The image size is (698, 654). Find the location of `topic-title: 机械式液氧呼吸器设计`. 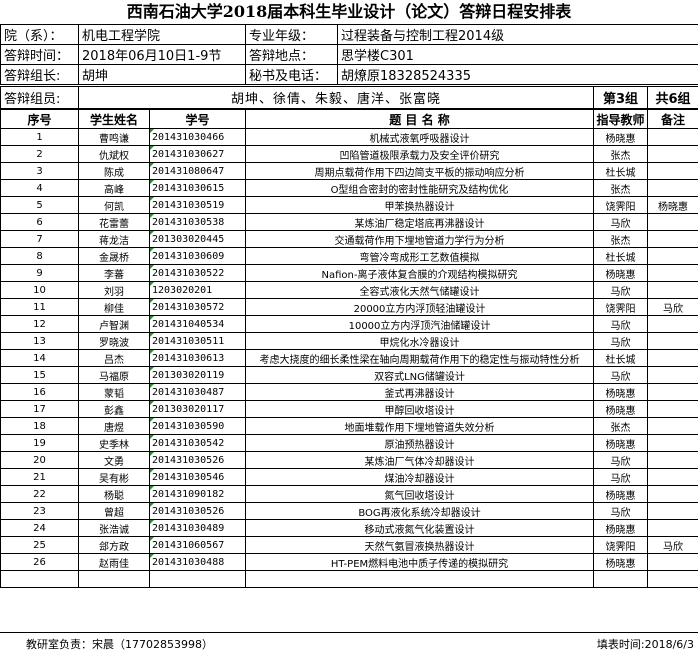

topic-title: 机械式液氧呼吸器设计 is located at coordinates (419, 137).